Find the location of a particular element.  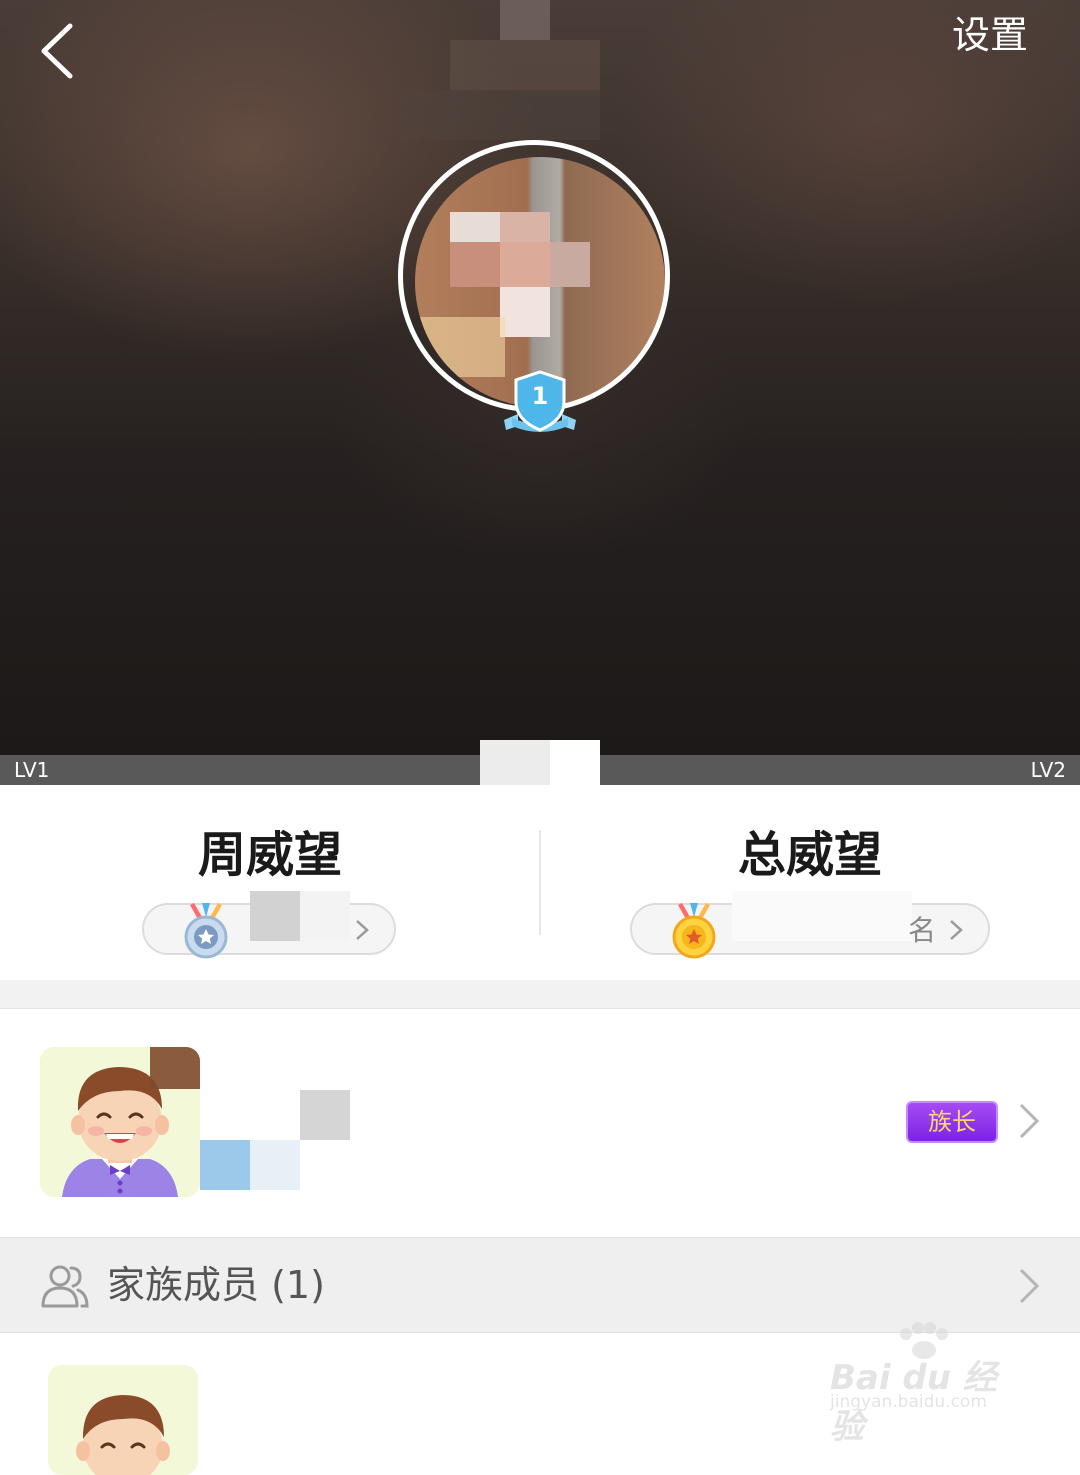

settings-button: 设置 is located at coordinates (990, 35).